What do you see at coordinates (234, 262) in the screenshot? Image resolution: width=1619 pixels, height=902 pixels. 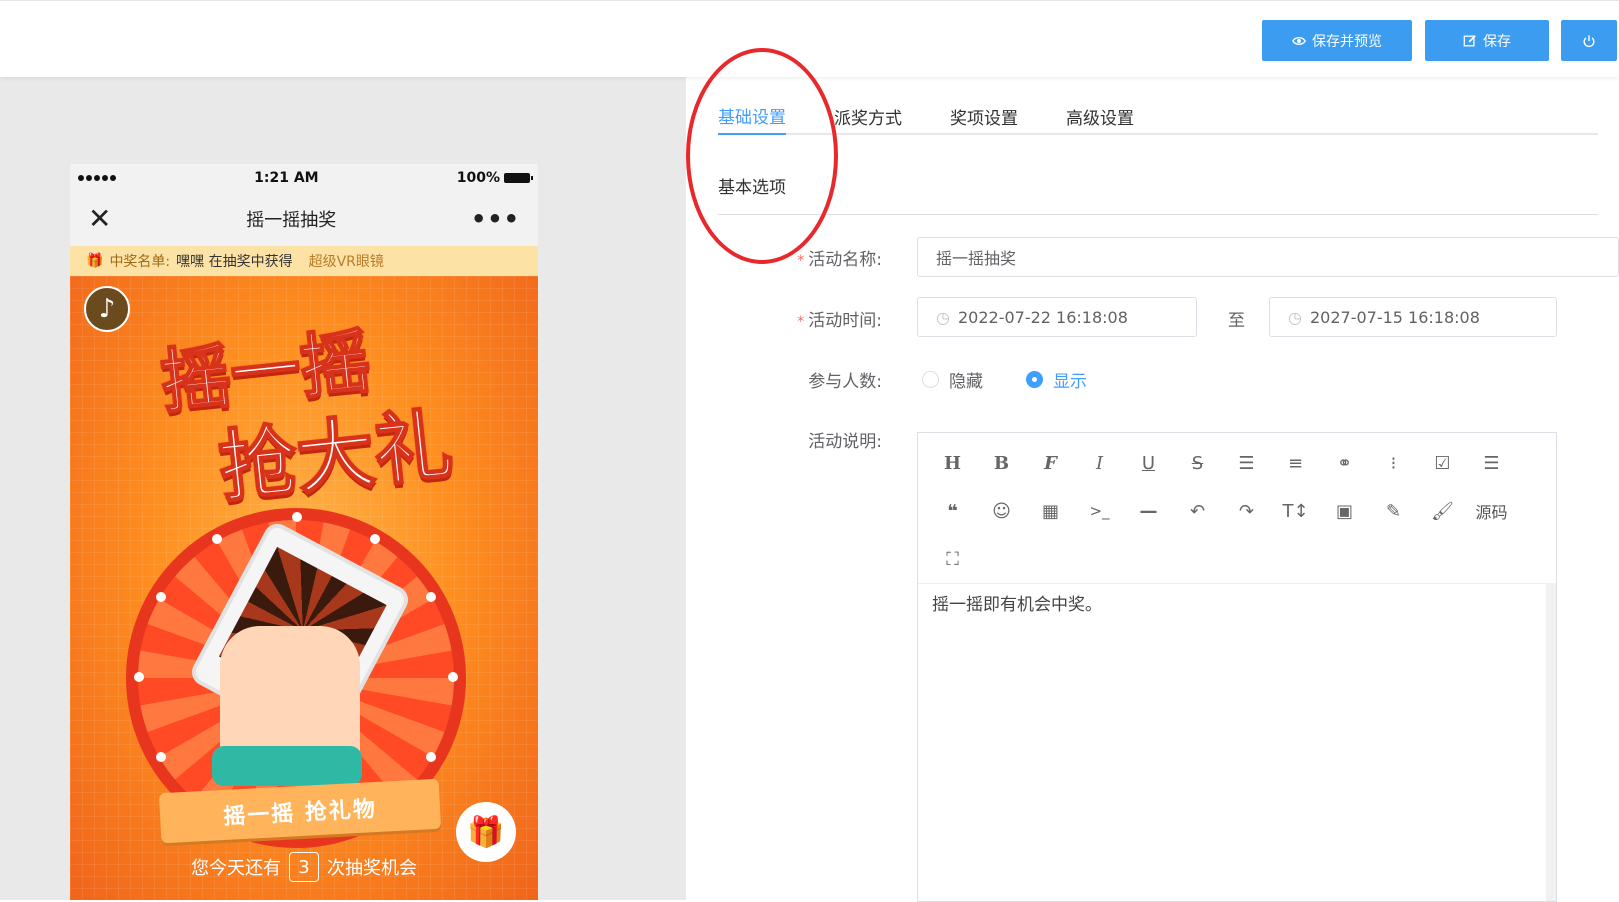 I see `winner-name: 嘿嘿 在抽奖中获得` at bounding box center [234, 262].